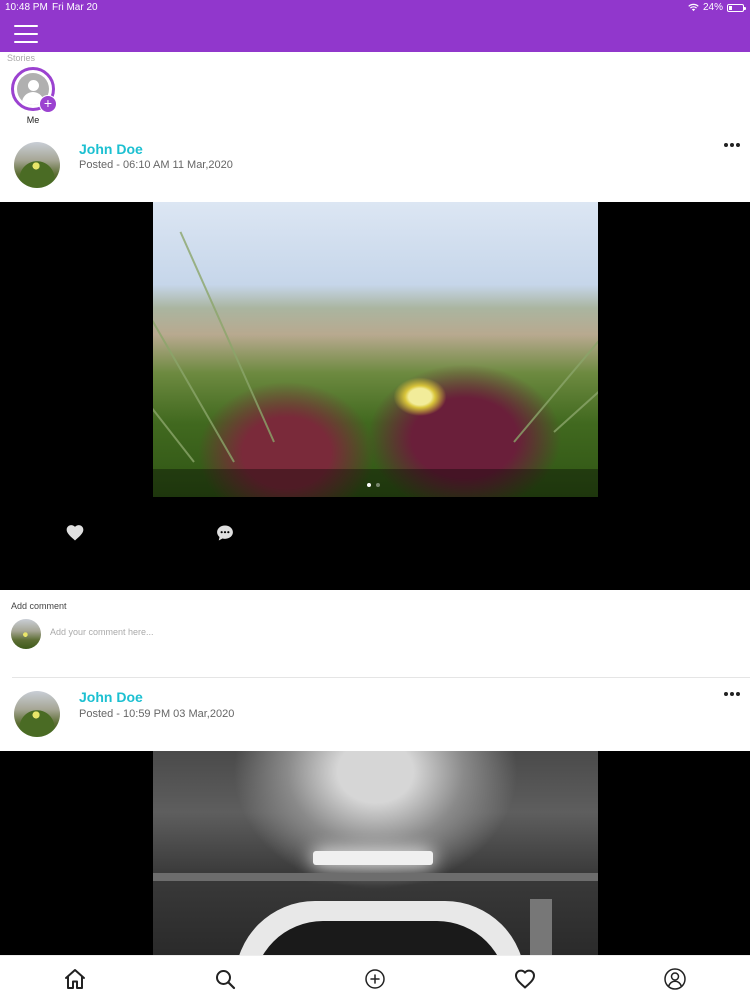 The width and height of the screenshot is (750, 1000). I want to click on status-date: Fri Mar 20, so click(75, 7).